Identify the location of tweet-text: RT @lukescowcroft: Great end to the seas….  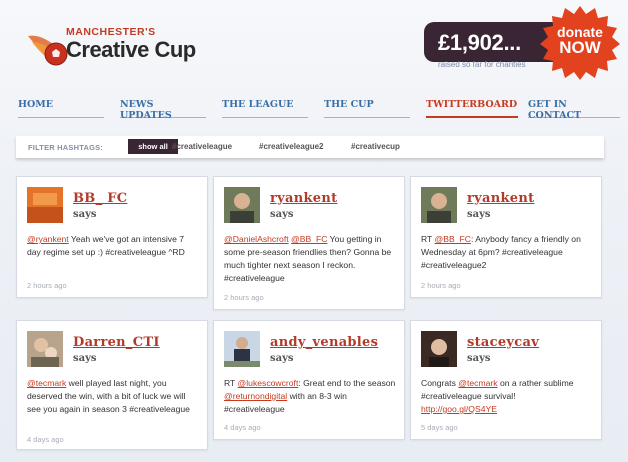
(310, 396).